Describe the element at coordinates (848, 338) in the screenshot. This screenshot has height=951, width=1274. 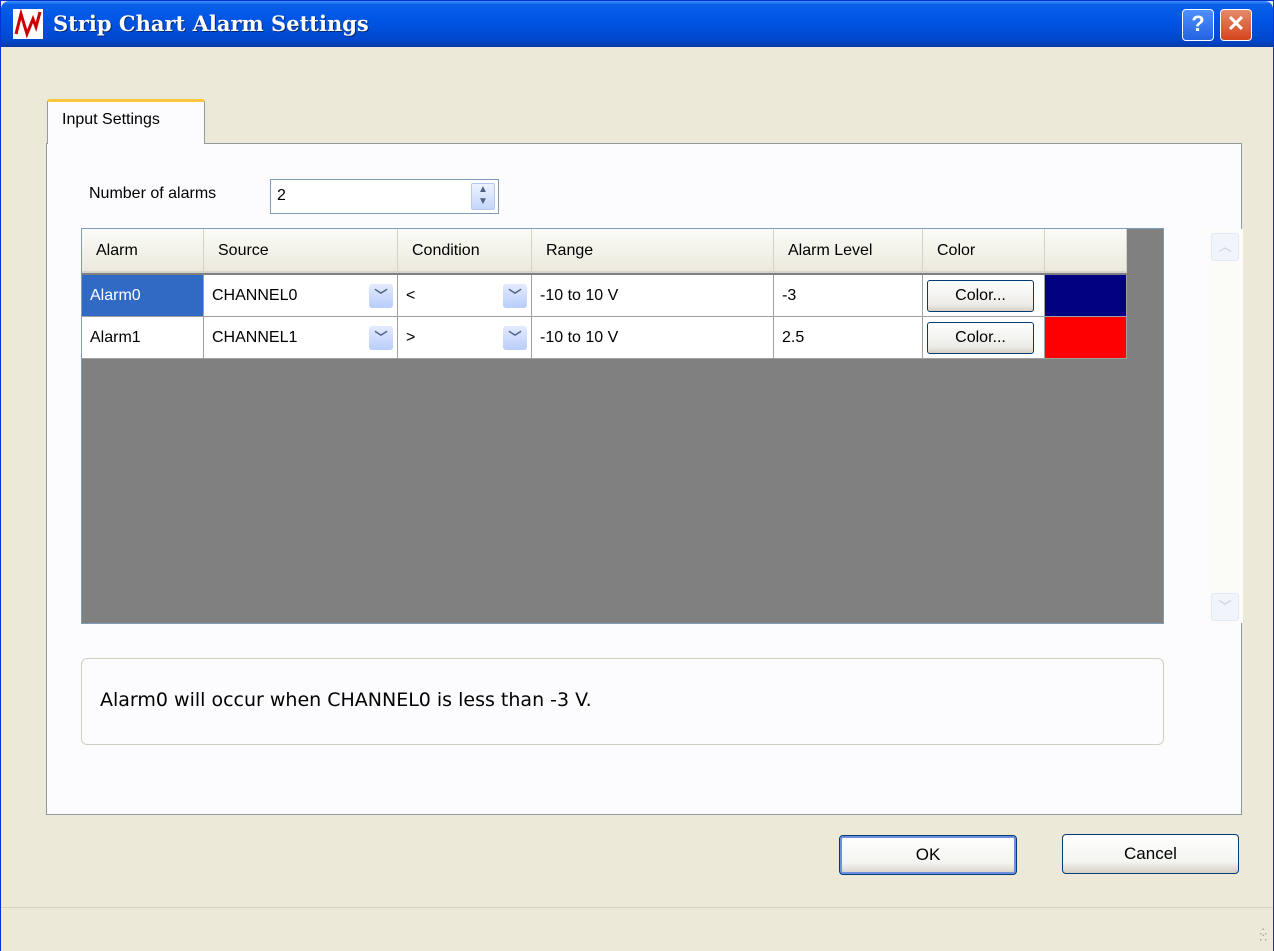
I see `cell-alarm-level: 2.5` at that location.